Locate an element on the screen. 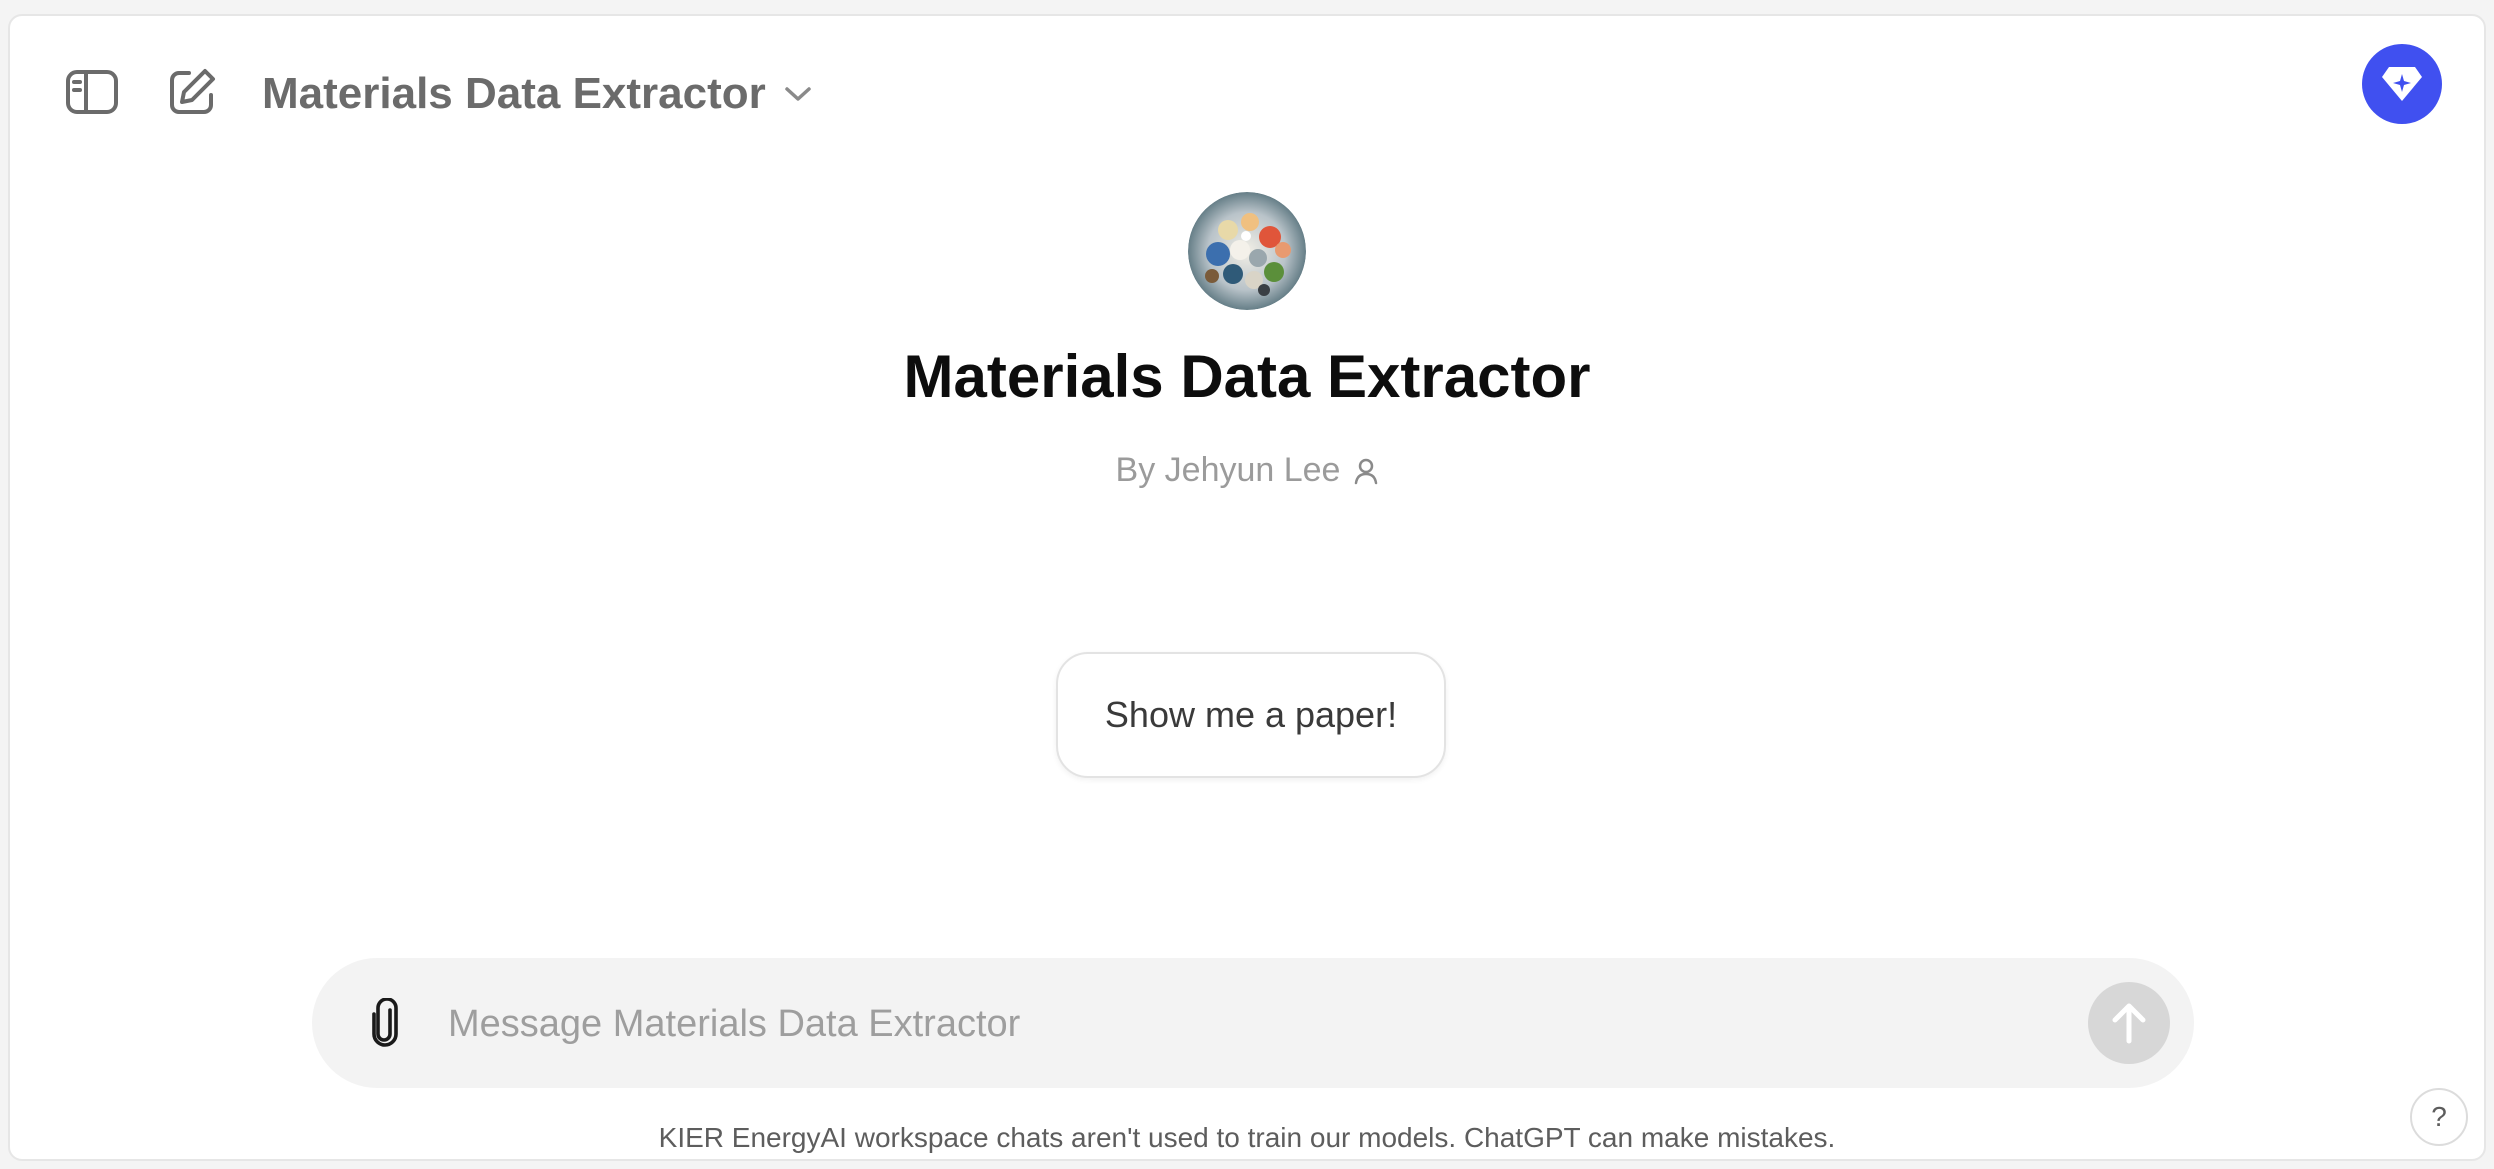 The width and height of the screenshot is (2494, 1169). edit-icon is located at coordinates (192, 91).